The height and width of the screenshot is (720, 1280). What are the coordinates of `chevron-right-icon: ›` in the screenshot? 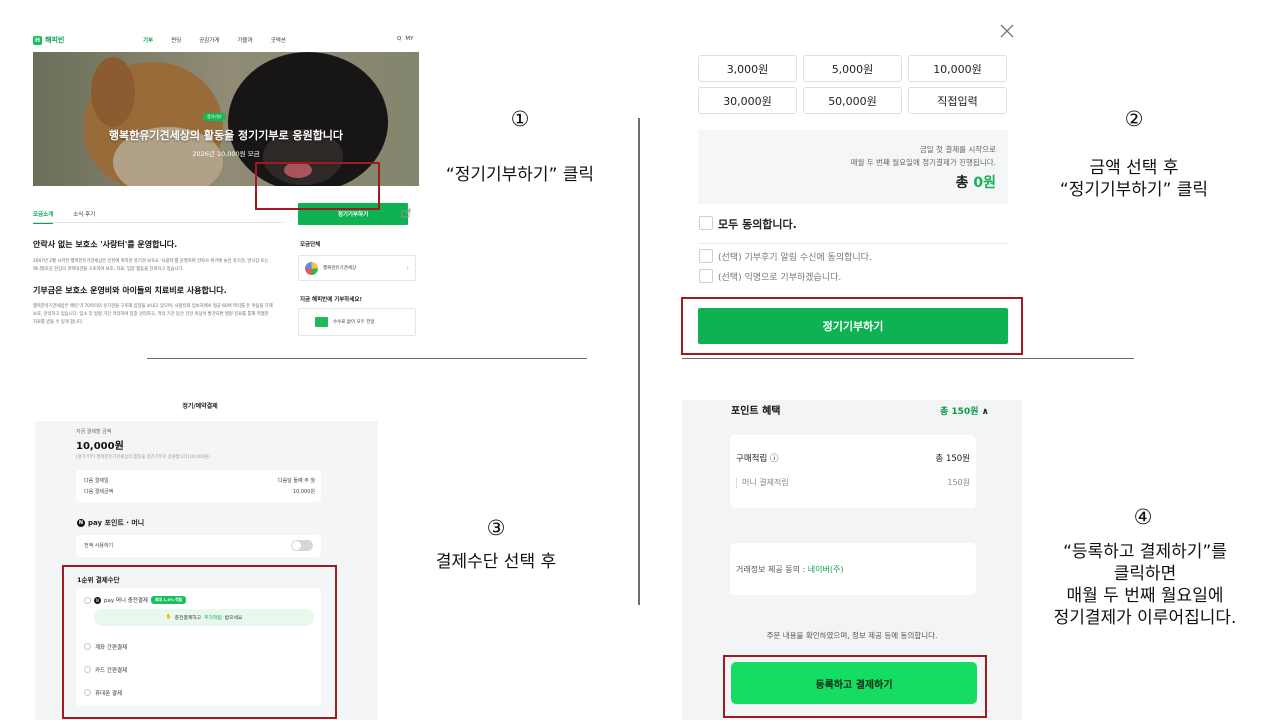 It's located at (407, 268).